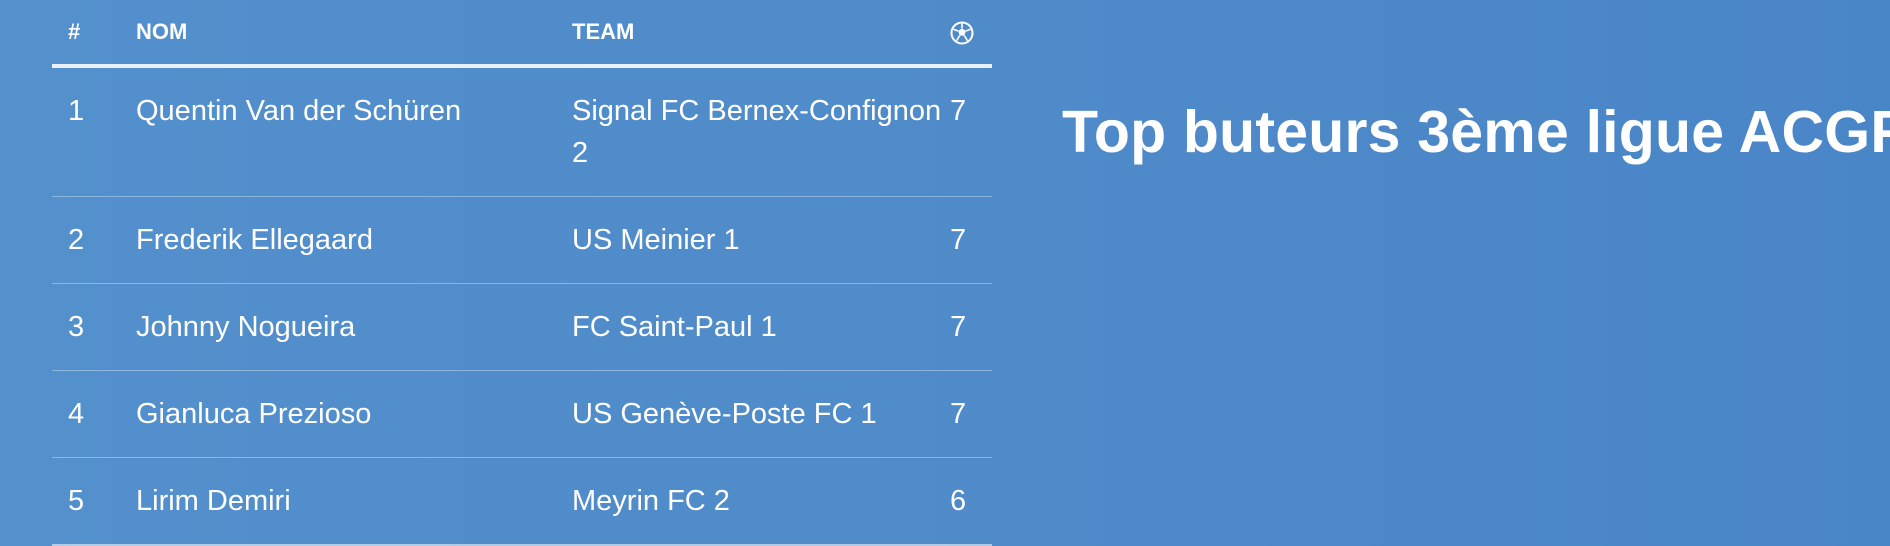 The width and height of the screenshot is (1890, 546). Describe the element at coordinates (761, 240) in the screenshot. I see `team-cell: US Meinier 1` at that location.